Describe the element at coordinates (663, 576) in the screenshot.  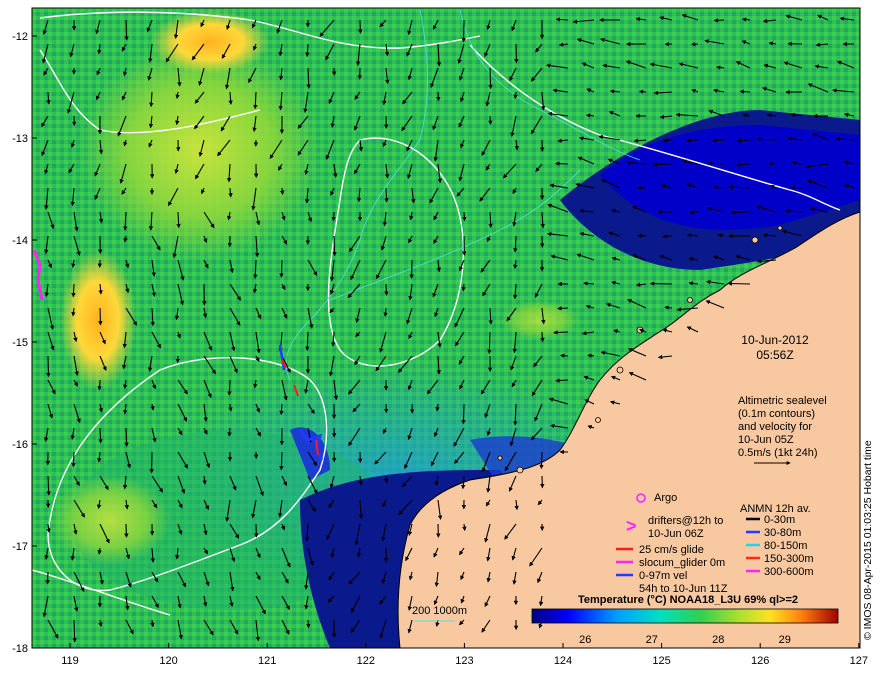
I see `svg-text: 0-97m vel` at that location.